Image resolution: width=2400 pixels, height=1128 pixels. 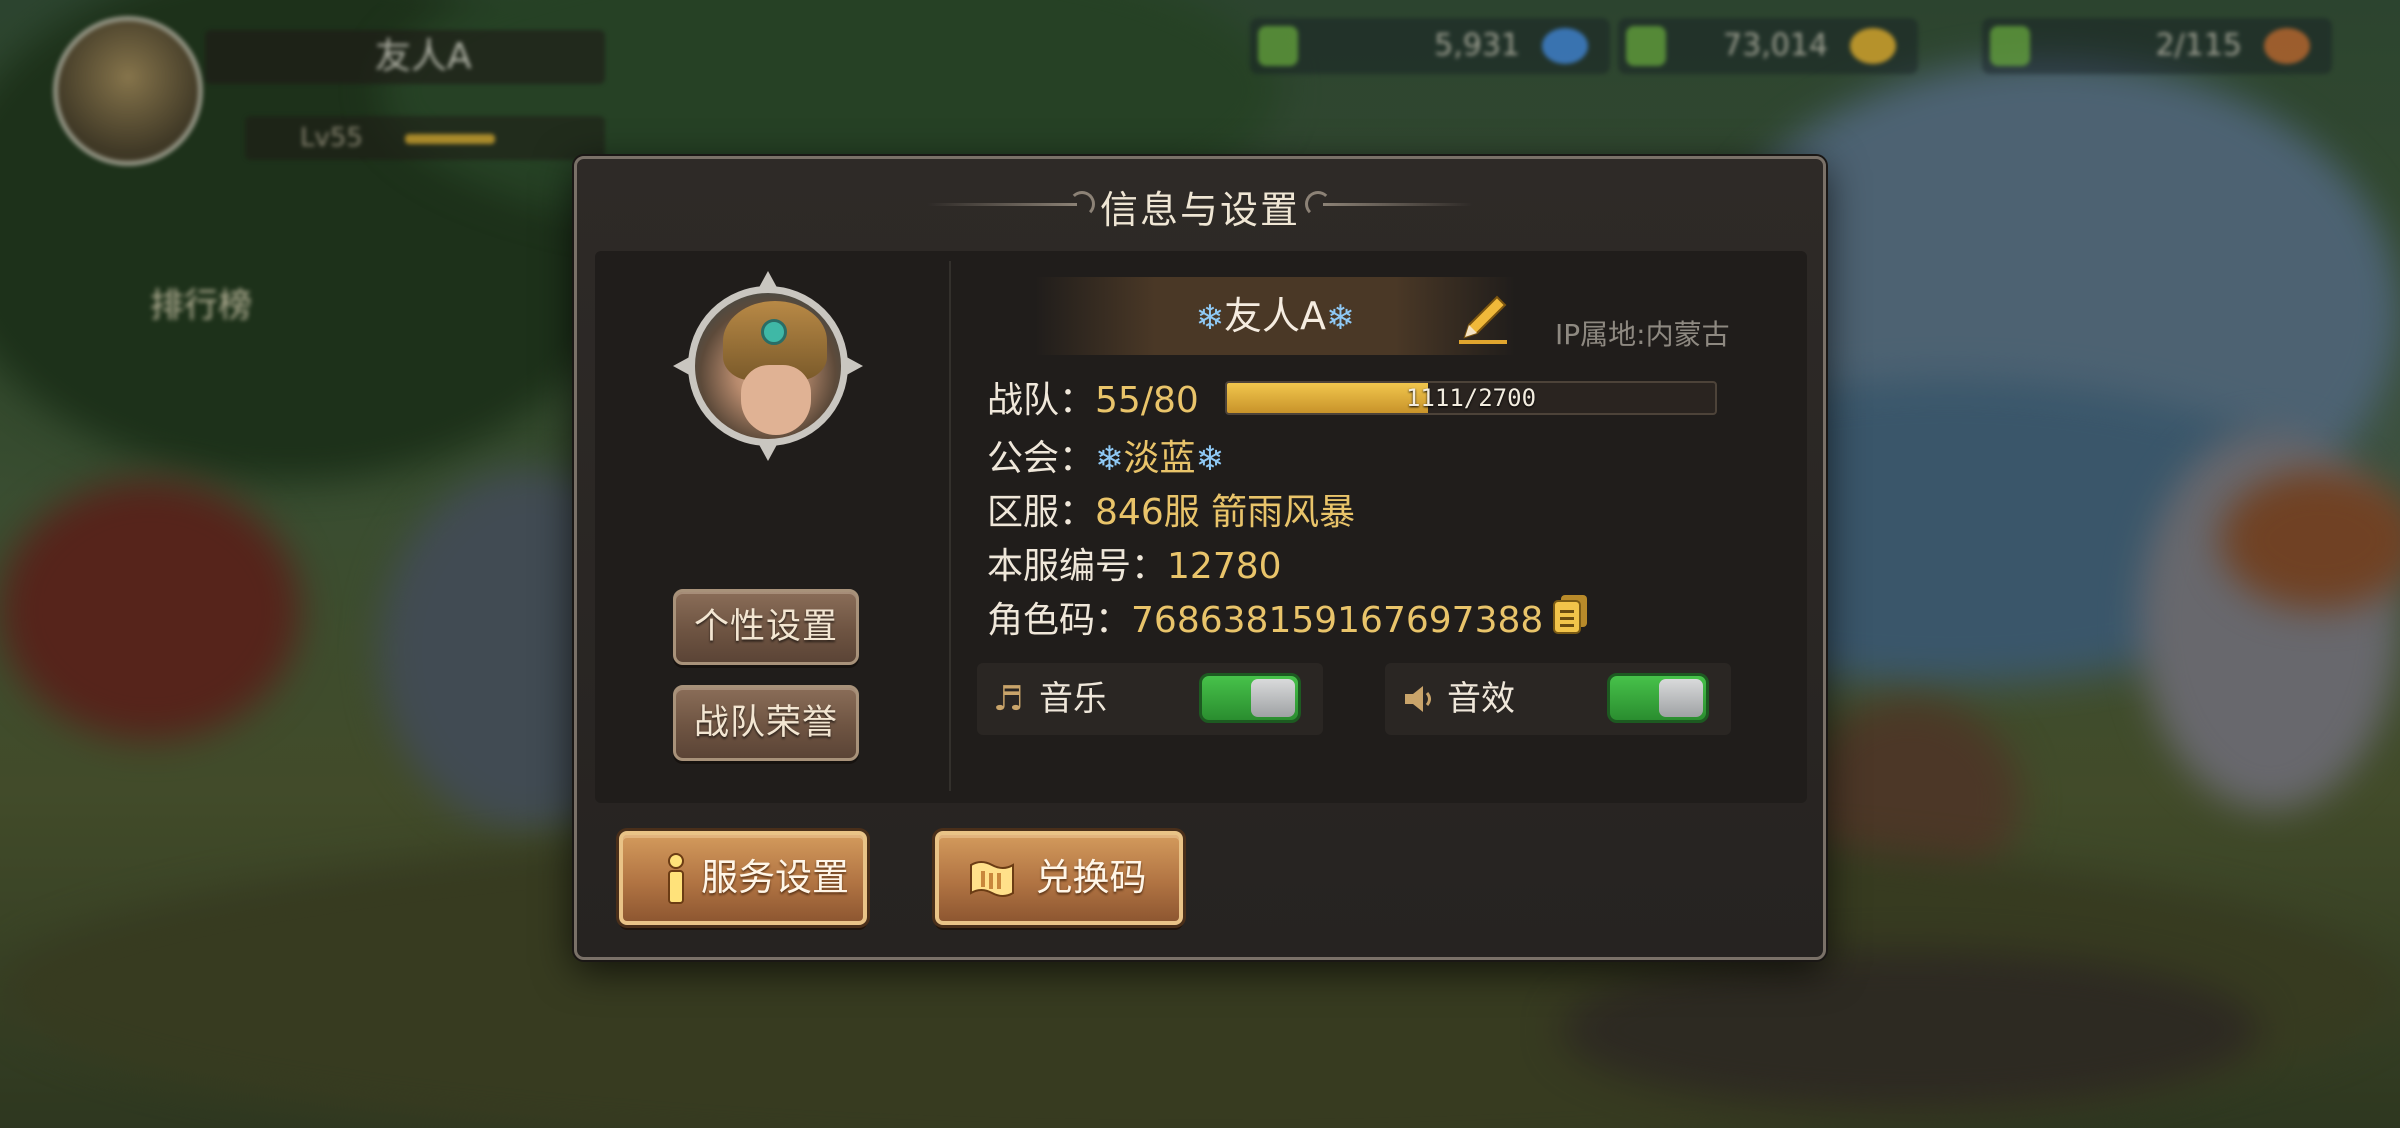 I want to click on role-code: 768638159167697388, so click(x=1337, y=620).